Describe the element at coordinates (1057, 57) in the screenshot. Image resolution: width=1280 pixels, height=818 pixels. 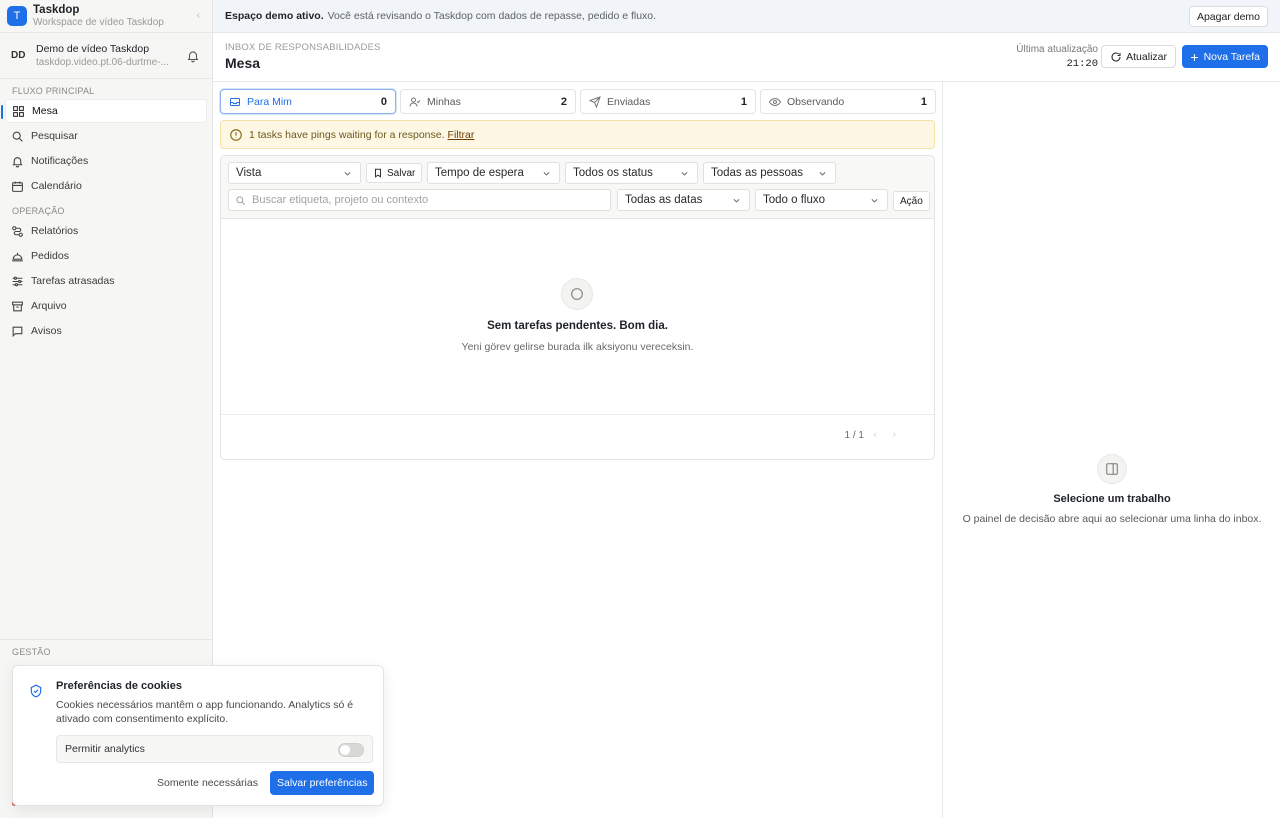
I see `last-updated: Última atualização 21:20` at that location.